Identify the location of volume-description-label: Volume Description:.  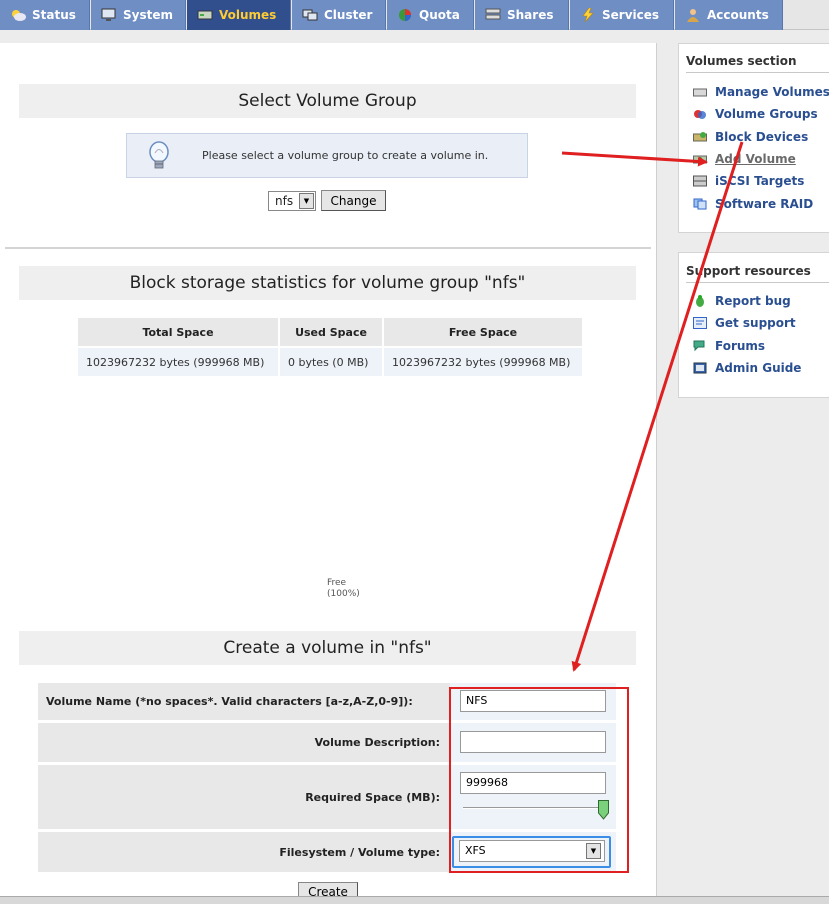
(377, 742).